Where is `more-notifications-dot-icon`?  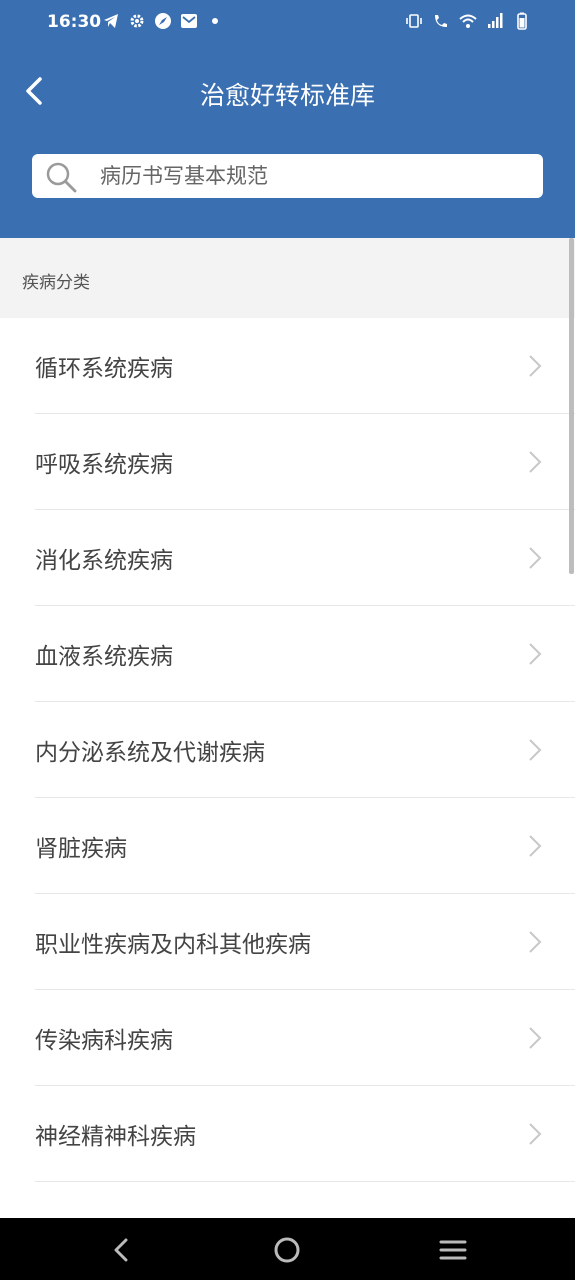 more-notifications-dot-icon is located at coordinates (215, 21).